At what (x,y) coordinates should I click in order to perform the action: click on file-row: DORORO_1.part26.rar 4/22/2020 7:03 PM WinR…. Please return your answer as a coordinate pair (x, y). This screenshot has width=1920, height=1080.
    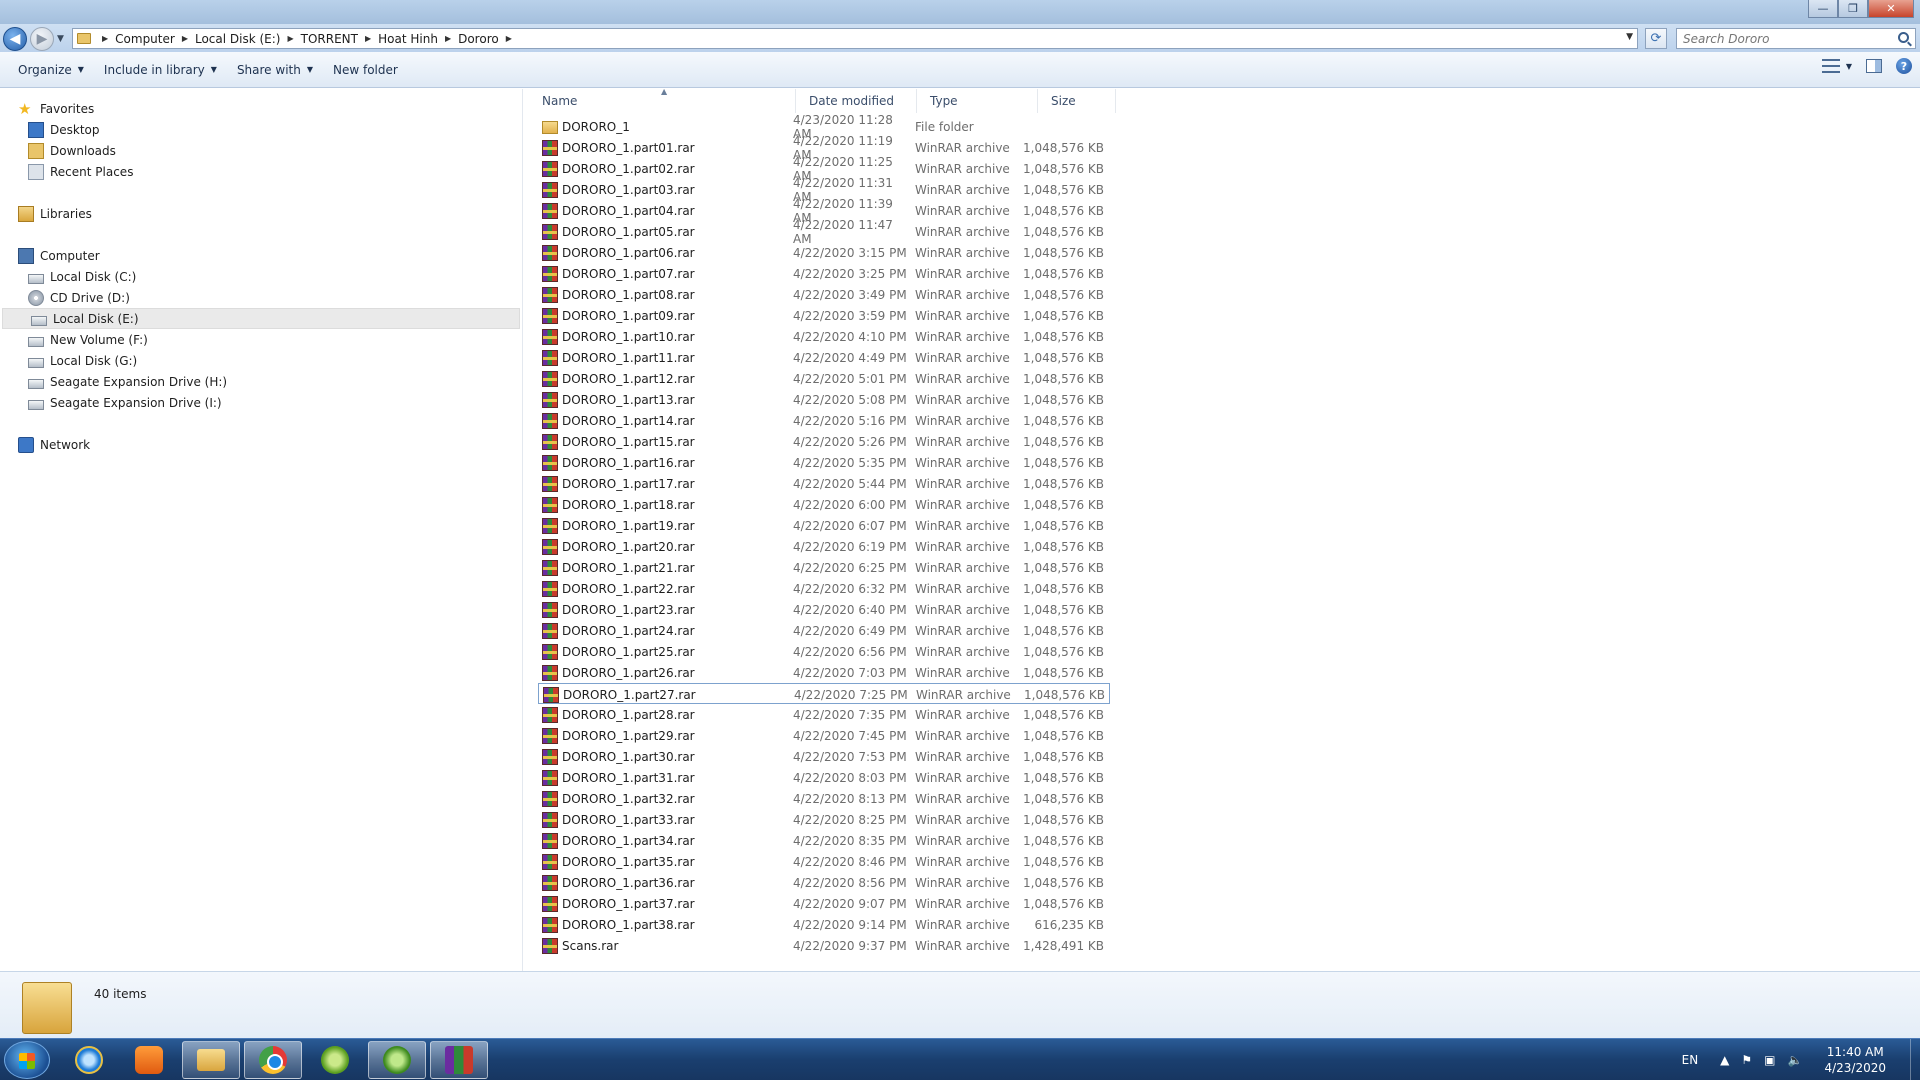
    Looking at the image, I should click on (824, 672).